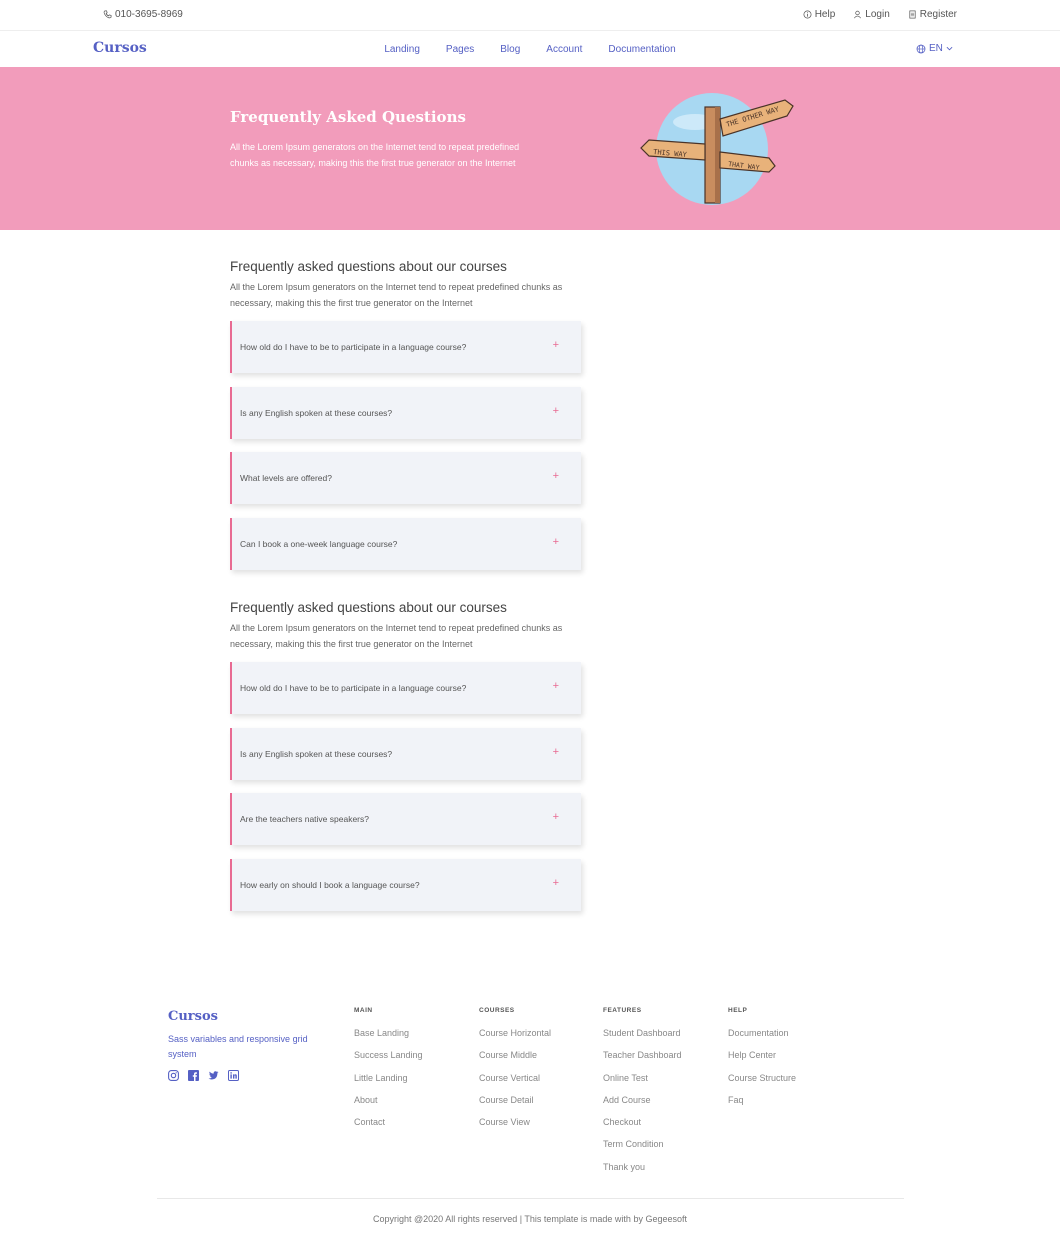 Image resolution: width=1060 pixels, height=1241 pixels. What do you see at coordinates (286, 478) in the screenshot?
I see `faq-question: What levels are offered?` at bounding box center [286, 478].